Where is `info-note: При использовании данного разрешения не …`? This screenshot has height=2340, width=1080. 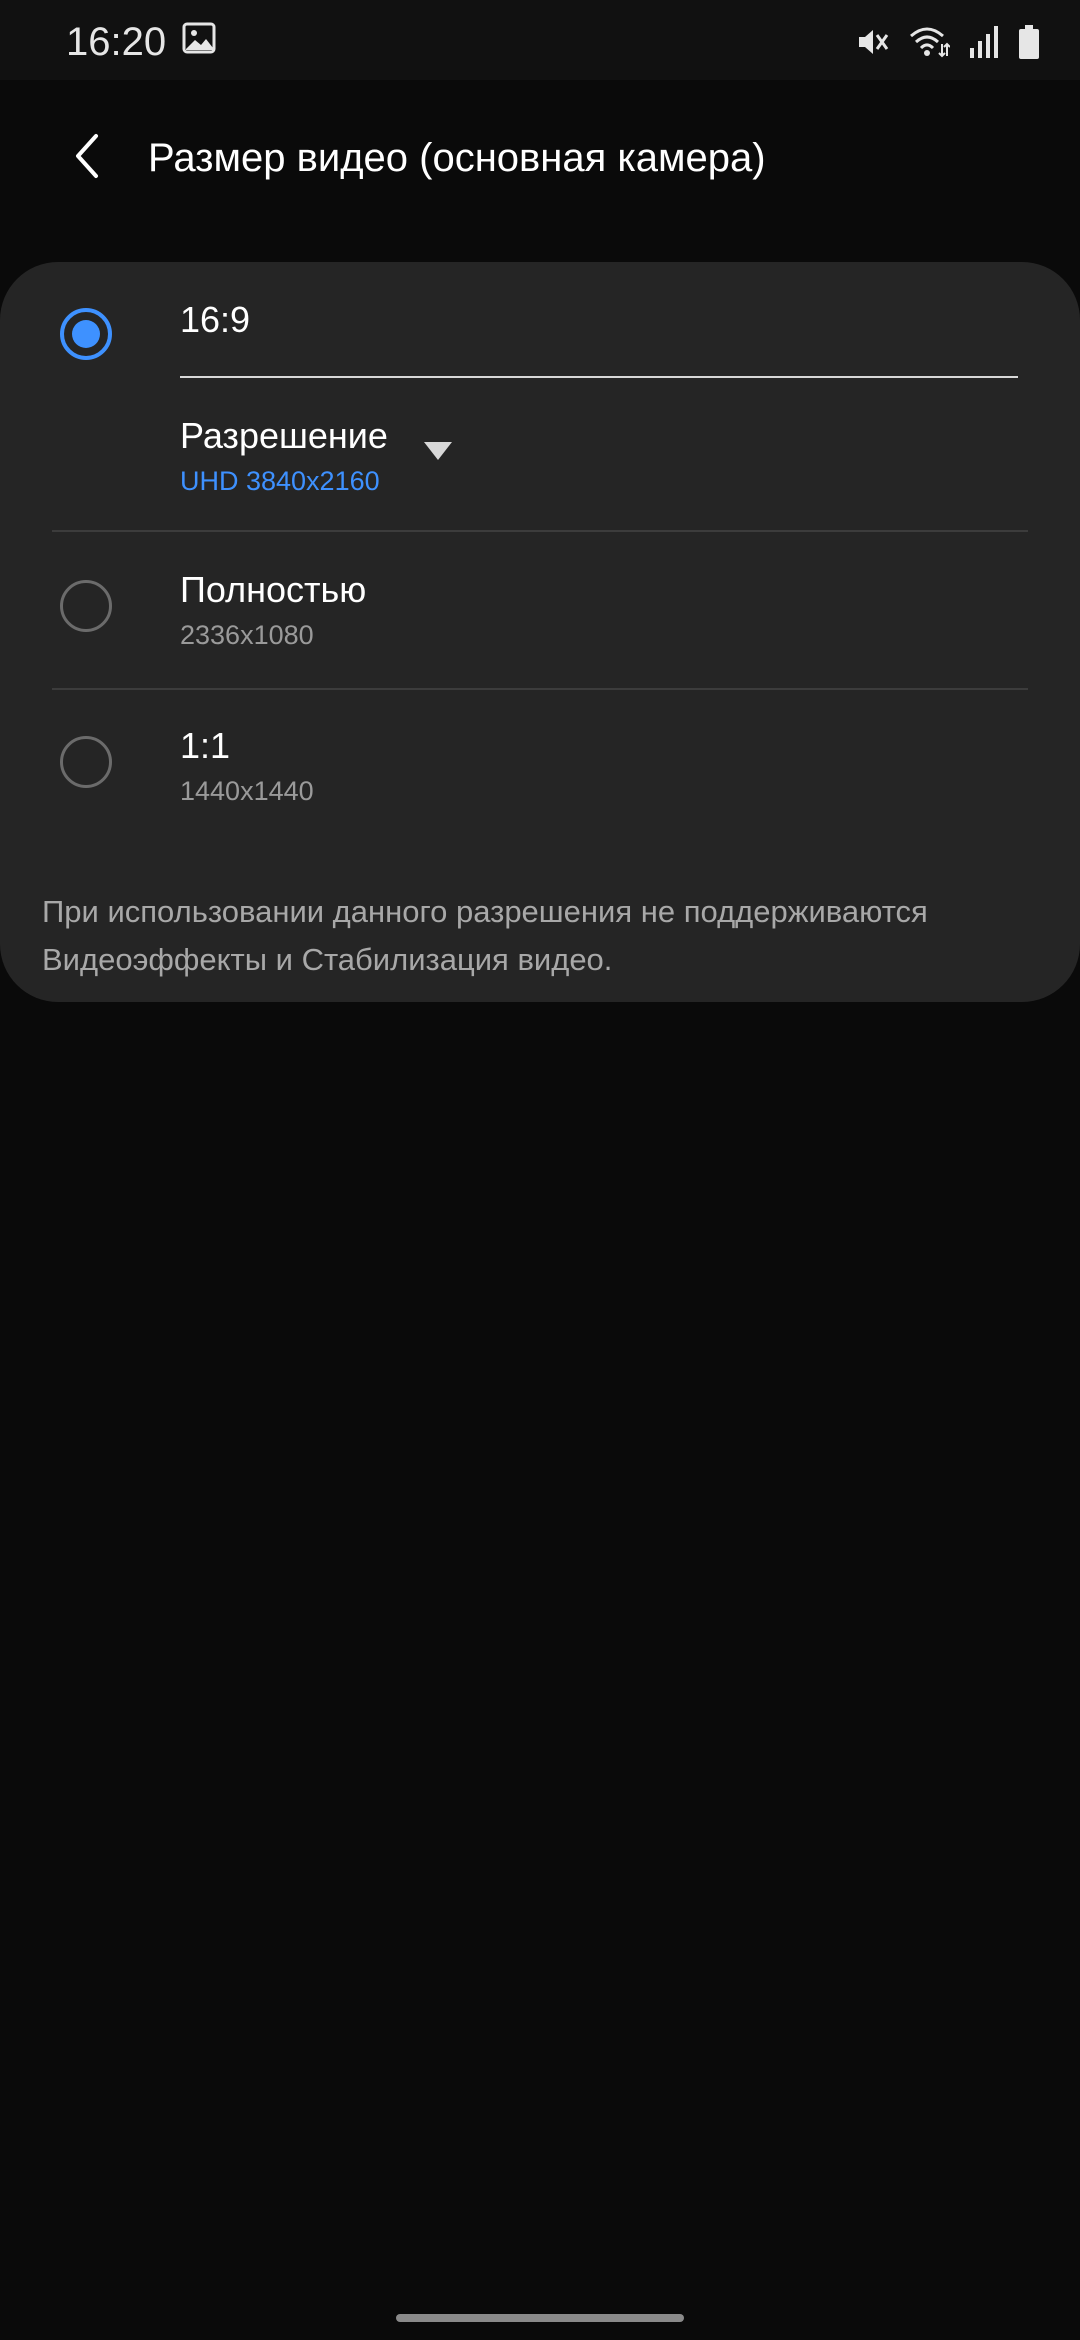
info-note: При использовании данного разрешения не … is located at coordinates (485, 935).